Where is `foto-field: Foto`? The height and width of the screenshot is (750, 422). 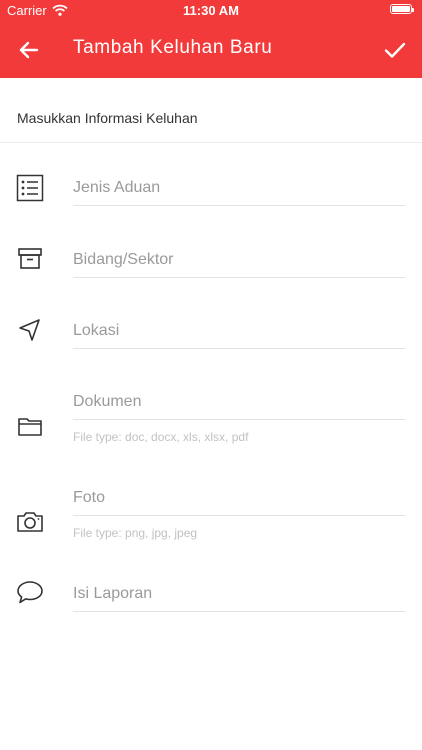
foto-field: Foto is located at coordinates (89, 498).